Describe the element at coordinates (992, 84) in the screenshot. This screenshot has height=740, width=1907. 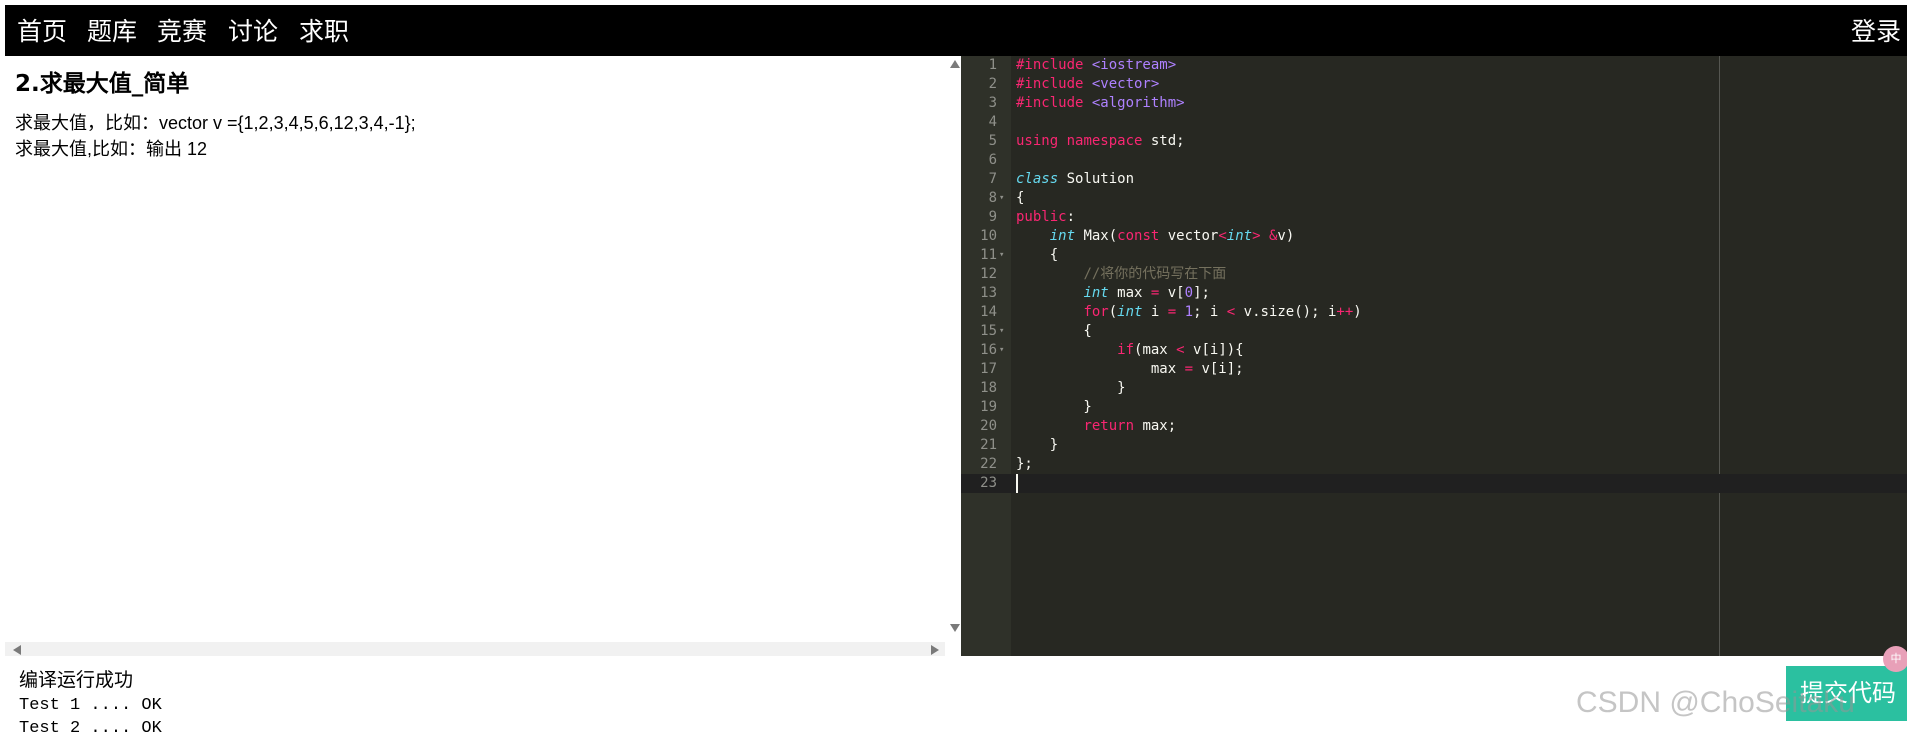
I see `line-number: 2` at that location.